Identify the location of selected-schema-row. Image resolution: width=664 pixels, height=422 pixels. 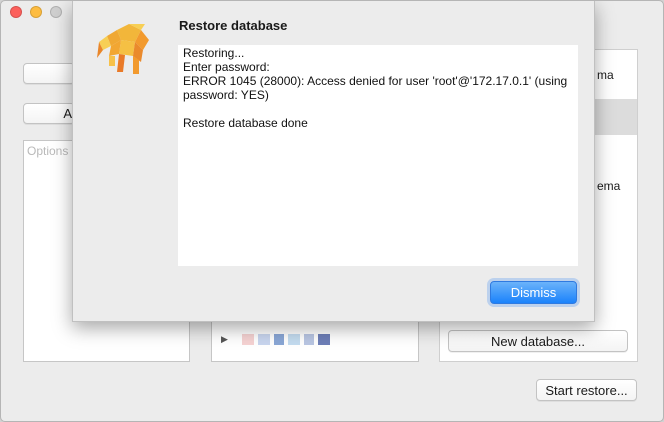
(616, 117).